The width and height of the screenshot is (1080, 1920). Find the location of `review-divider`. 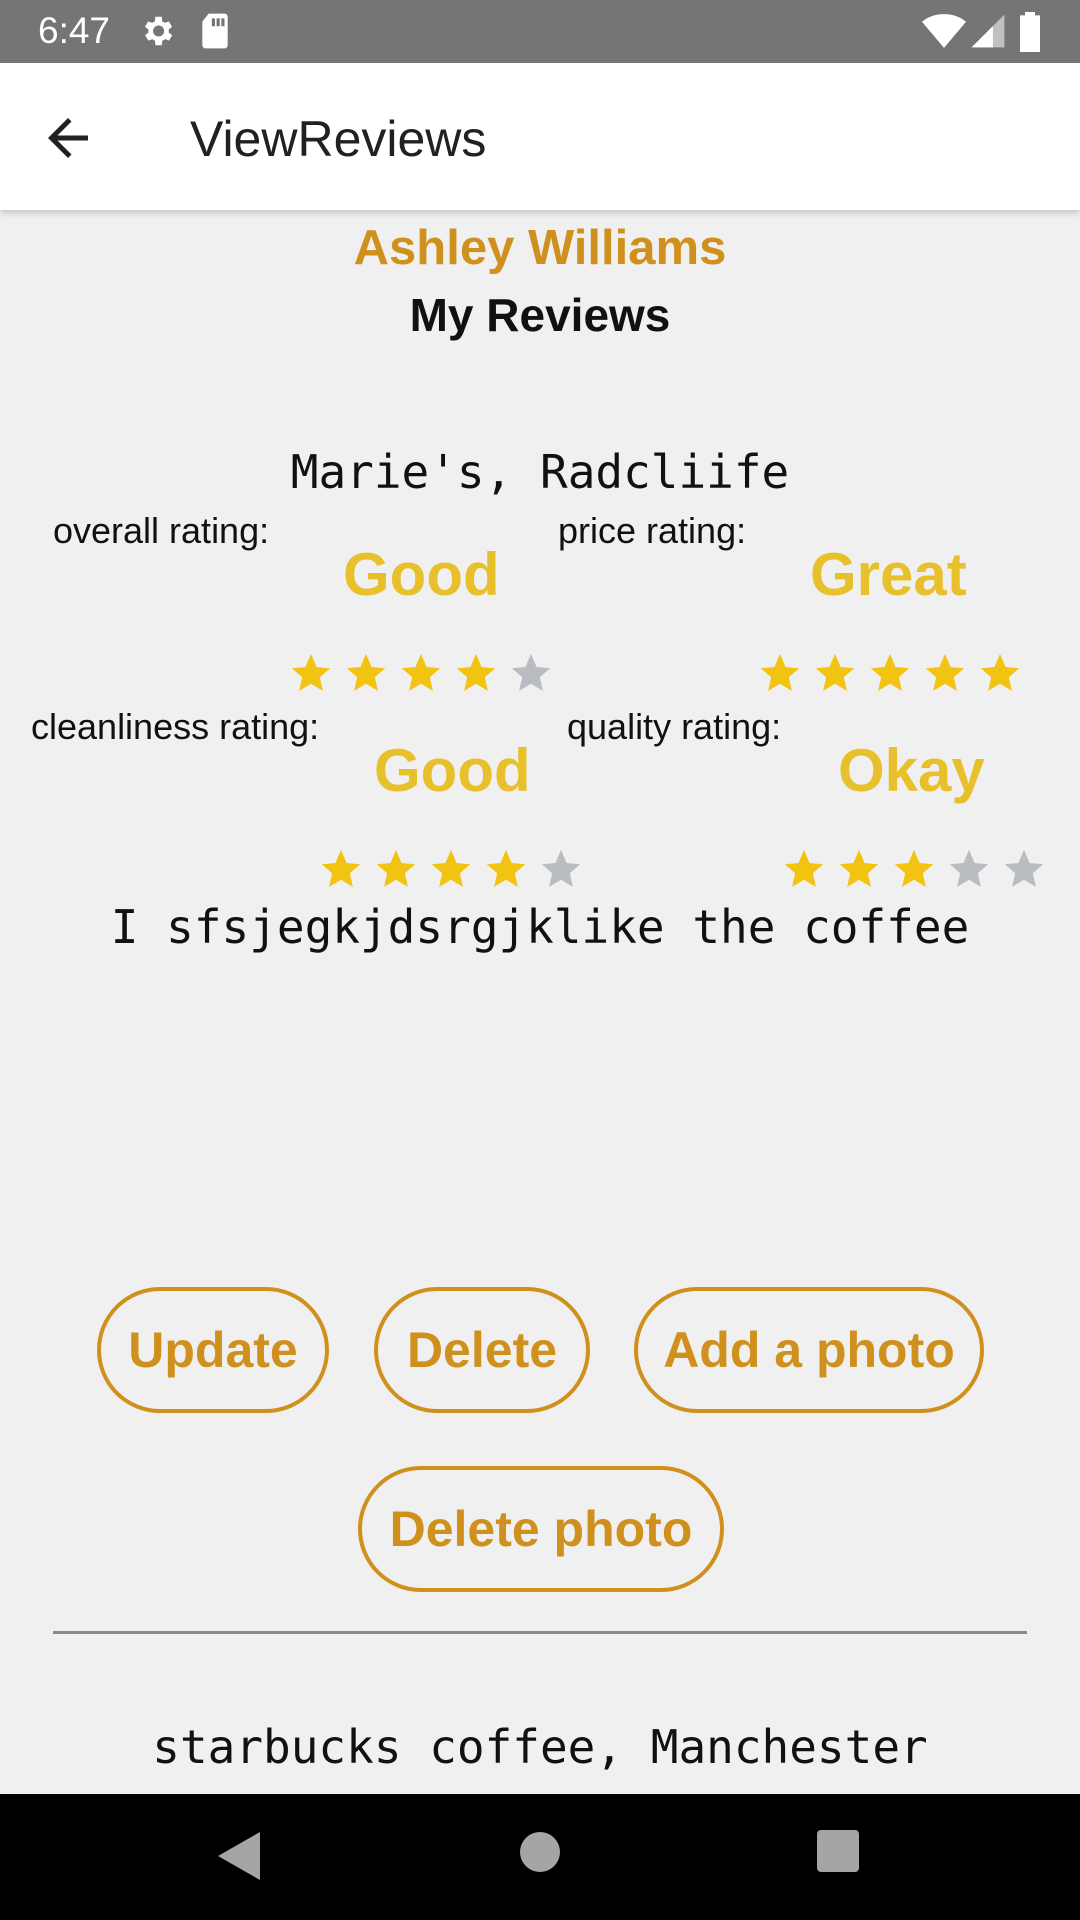

review-divider is located at coordinates (540, 1632).